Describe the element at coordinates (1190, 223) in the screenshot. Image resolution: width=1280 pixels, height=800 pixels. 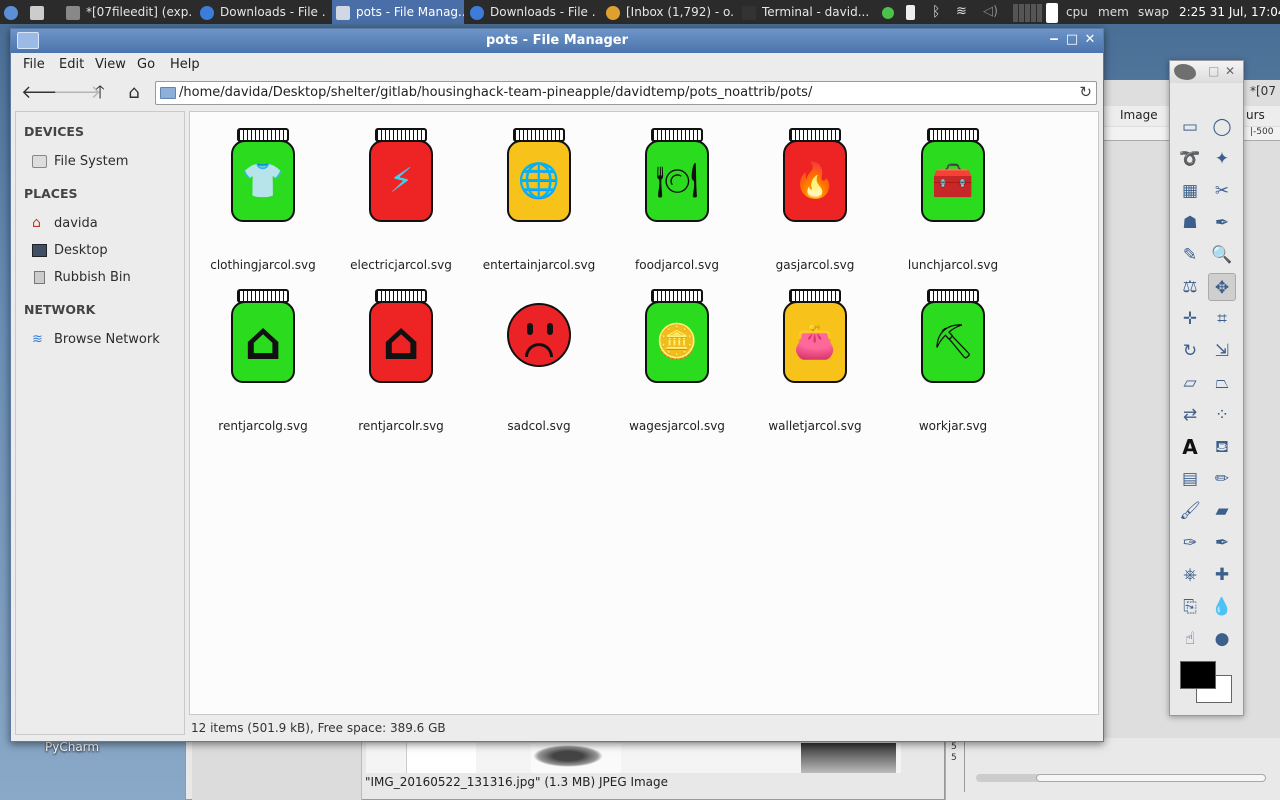
I see `foreground-select-icon: ☗` at that location.